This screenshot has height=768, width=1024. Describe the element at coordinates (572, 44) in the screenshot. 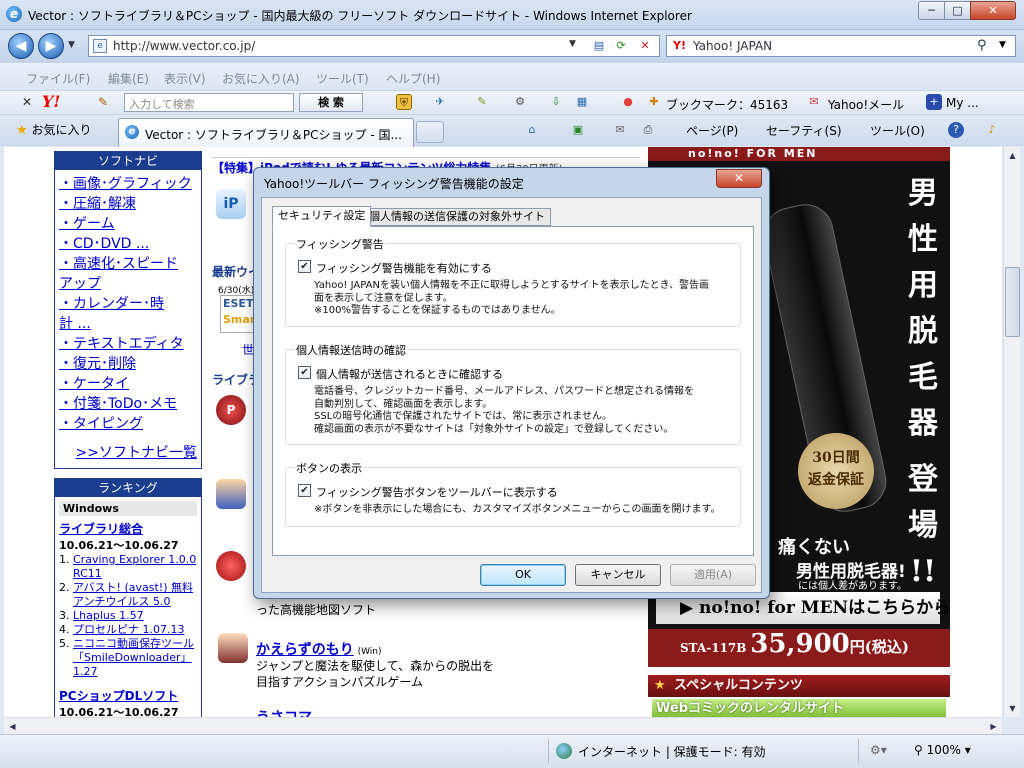

I see `address-dropdown-icon: ▼` at that location.